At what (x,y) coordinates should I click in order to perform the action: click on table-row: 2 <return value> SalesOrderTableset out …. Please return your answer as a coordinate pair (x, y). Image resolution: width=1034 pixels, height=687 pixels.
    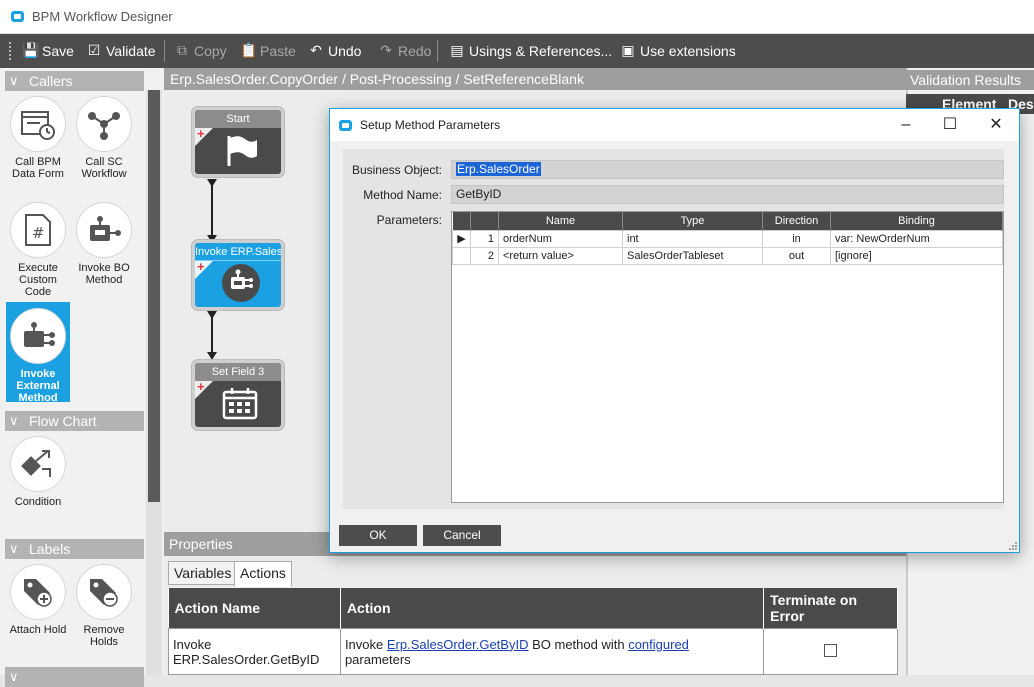
    Looking at the image, I should click on (727, 255).